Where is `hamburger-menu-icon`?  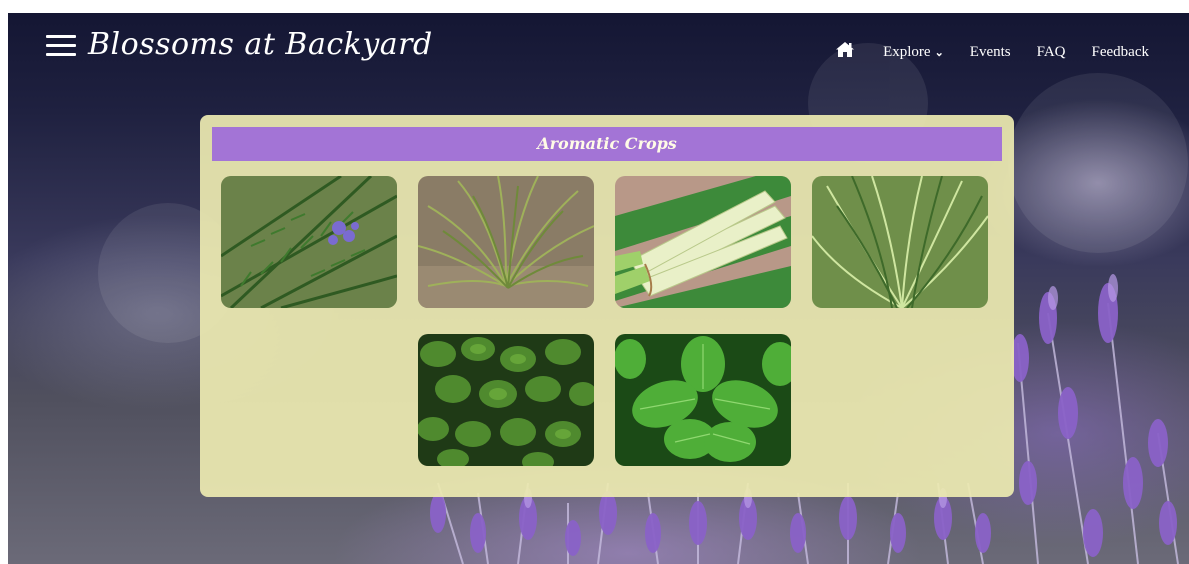 hamburger-menu-icon is located at coordinates (61, 46).